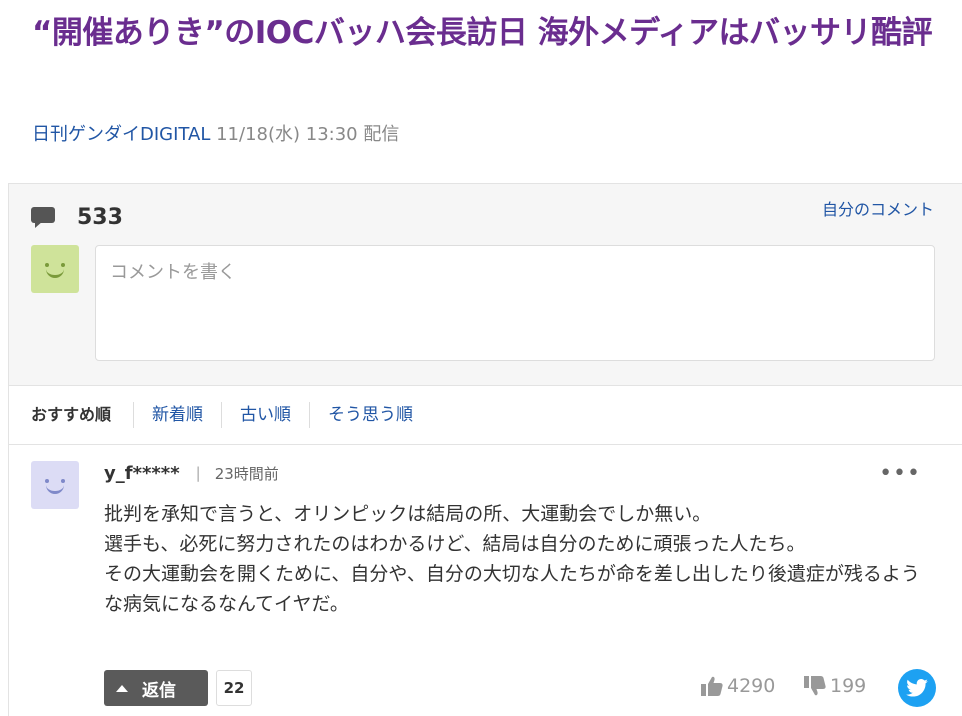  I want to click on thumbs-down-icon, so click(815, 686).